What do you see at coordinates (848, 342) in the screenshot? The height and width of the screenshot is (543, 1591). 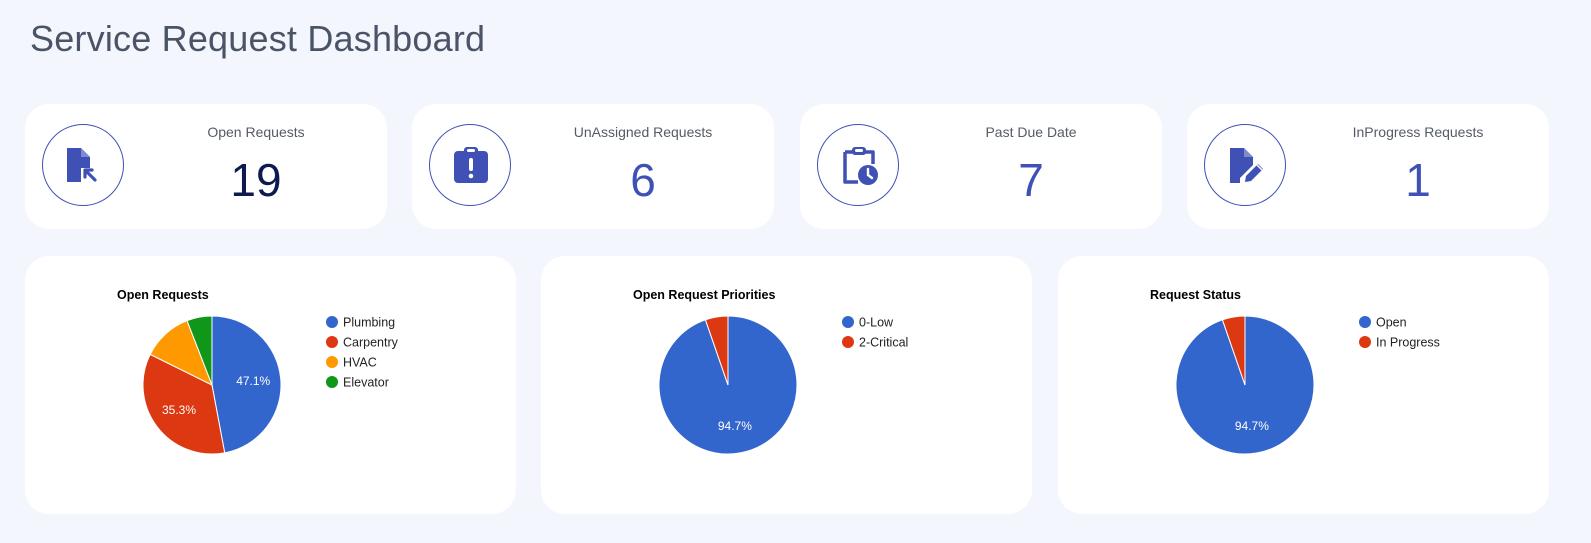 I see `legend-marker-2-critical` at bounding box center [848, 342].